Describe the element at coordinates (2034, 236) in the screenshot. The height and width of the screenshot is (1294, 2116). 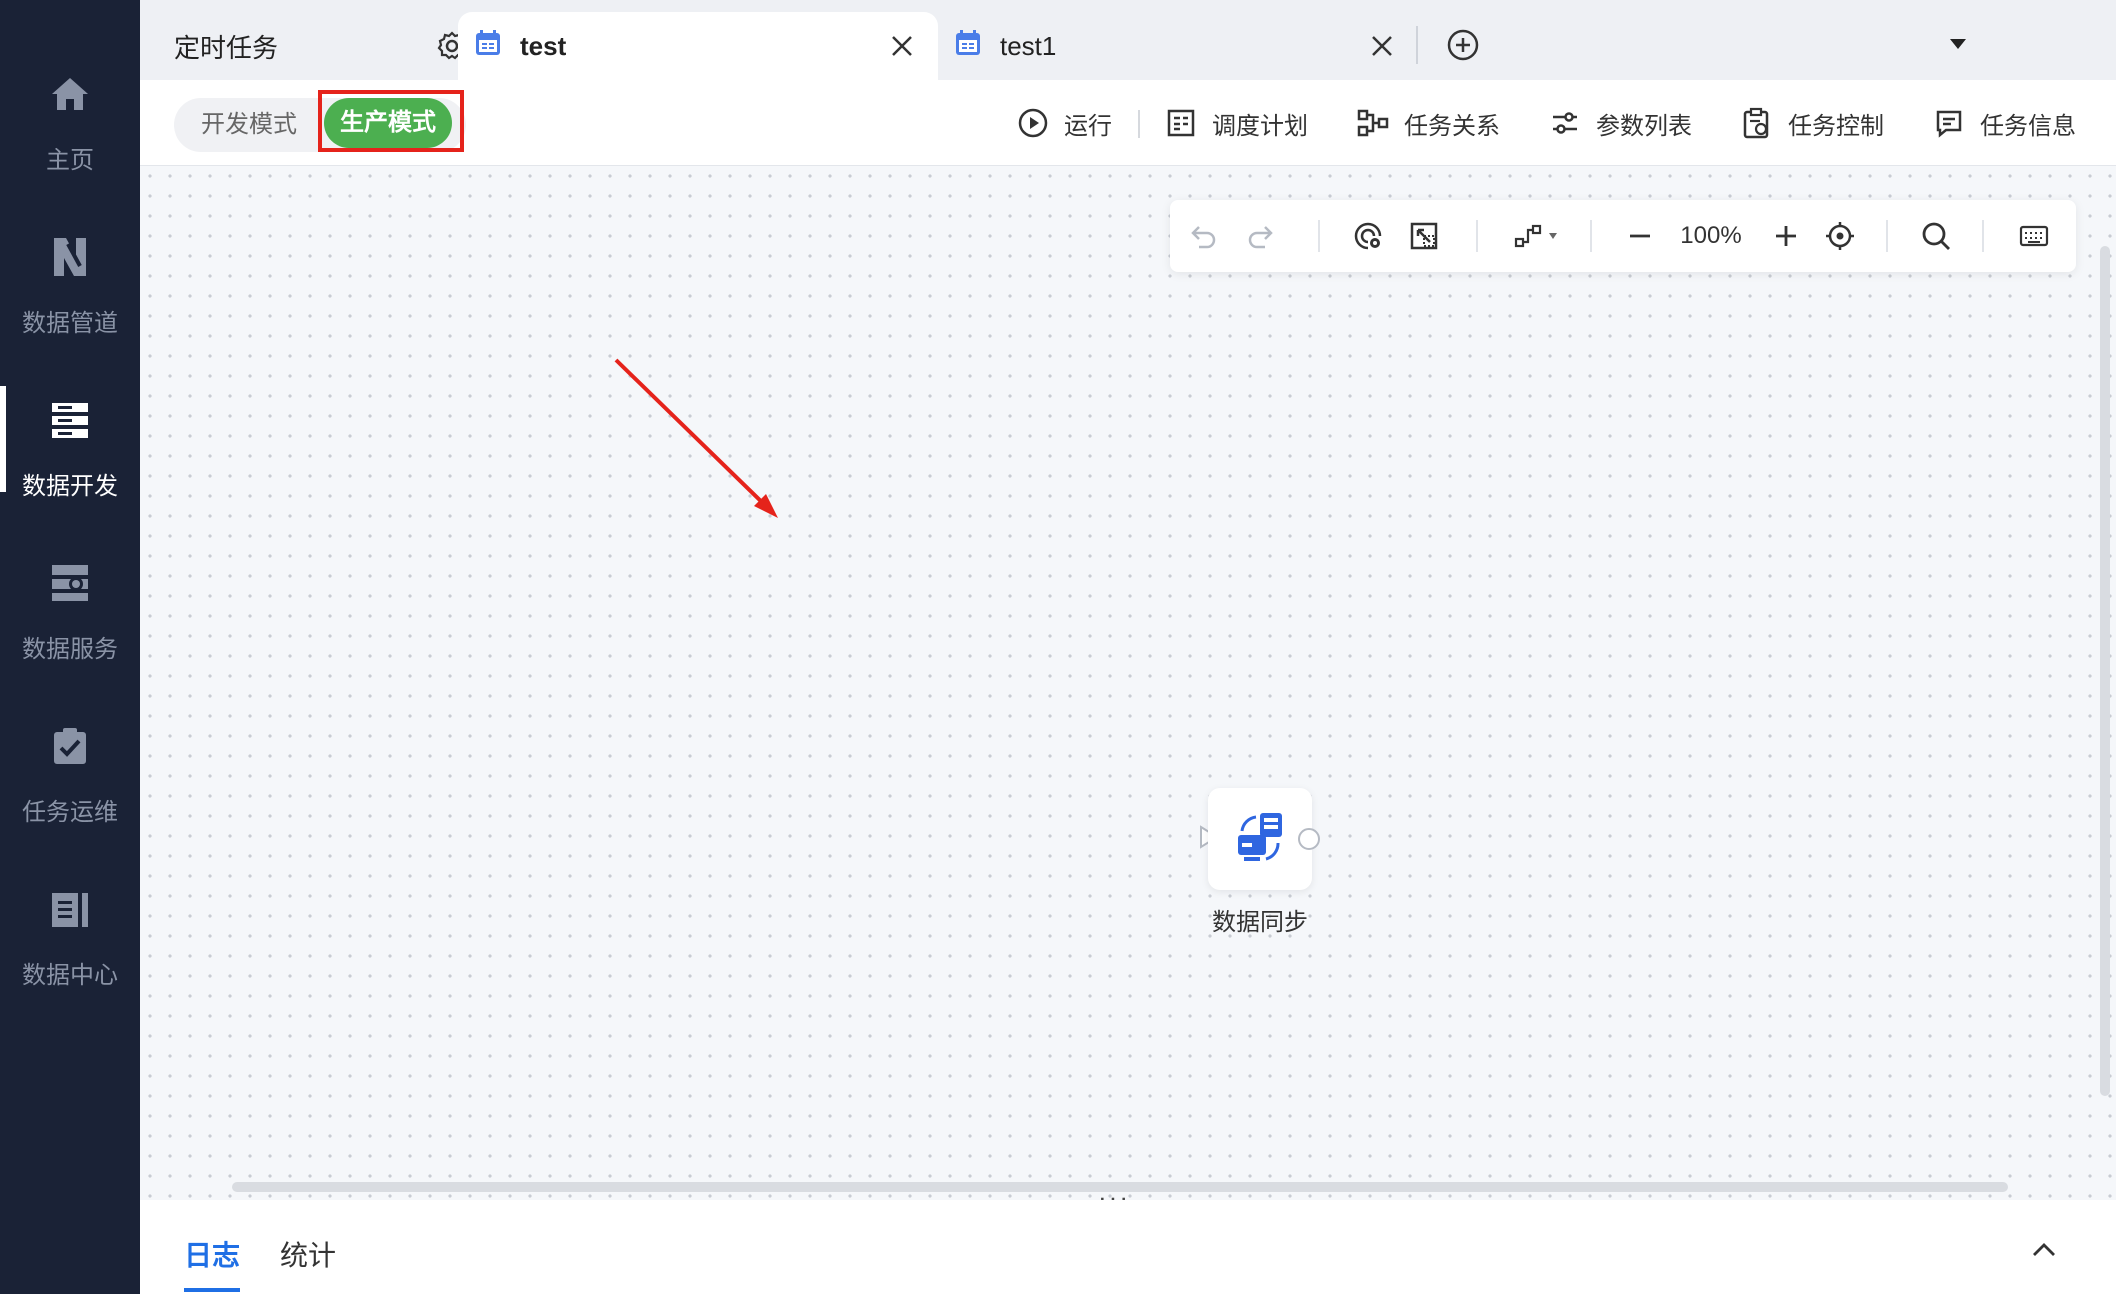
I see `keyboard-icon` at that location.